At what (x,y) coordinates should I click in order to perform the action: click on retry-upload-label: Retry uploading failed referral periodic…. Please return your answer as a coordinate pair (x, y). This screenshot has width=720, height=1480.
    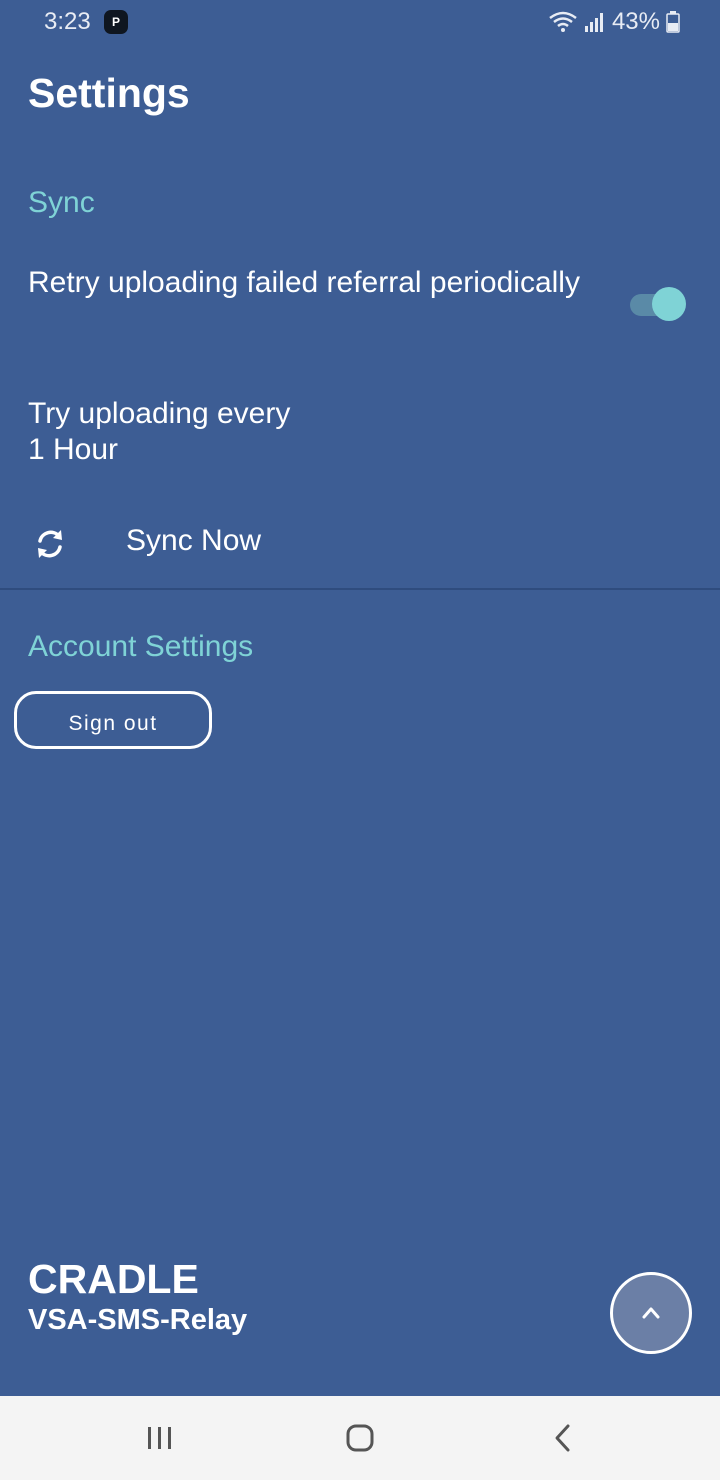
    Looking at the image, I should click on (304, 282).